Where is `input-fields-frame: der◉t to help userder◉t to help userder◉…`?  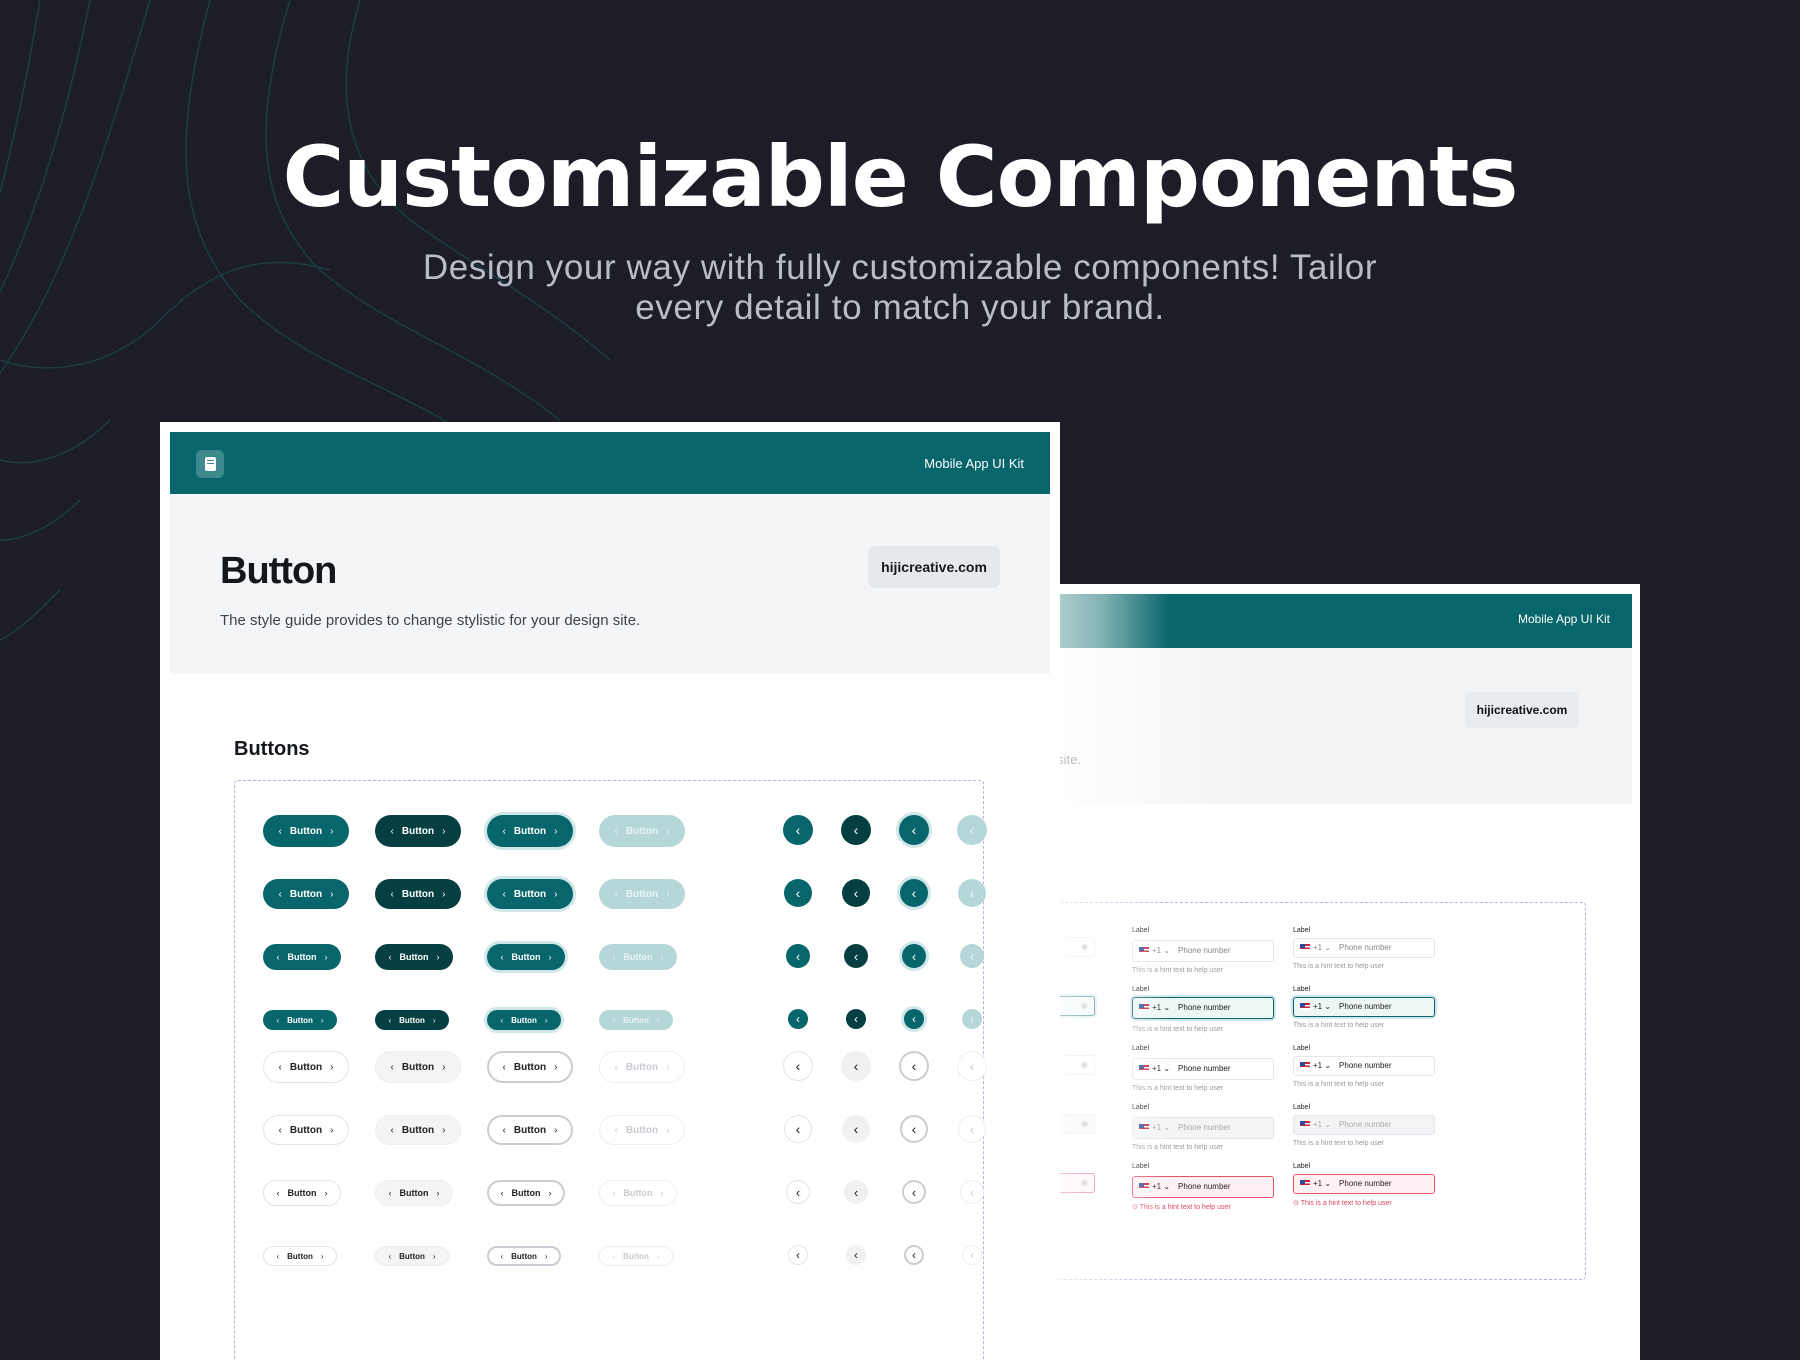 input-fields-frame: der◉t to help userder◉t to help userder◉… is located at coordinates (1293, 1091).